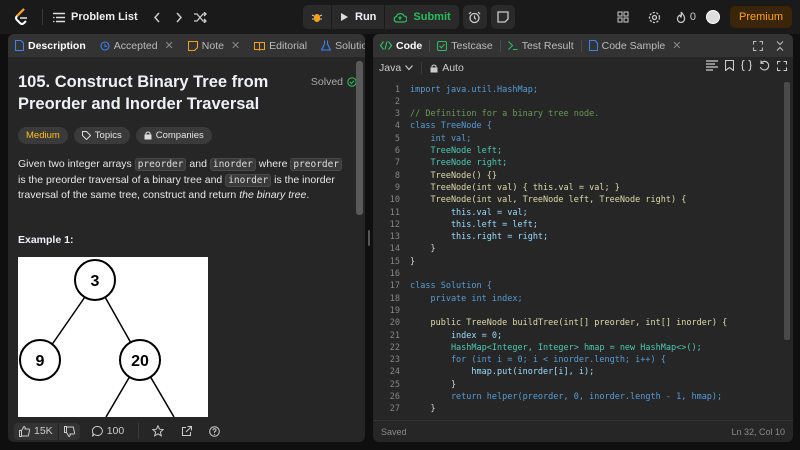  I want to click on code-line: 1 import java.util.HashMap;, so click(466, 89).